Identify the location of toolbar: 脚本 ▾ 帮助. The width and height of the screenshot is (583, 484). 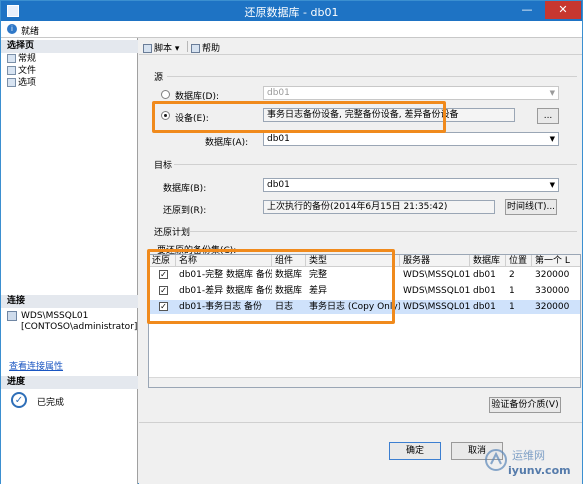
(360, 46).